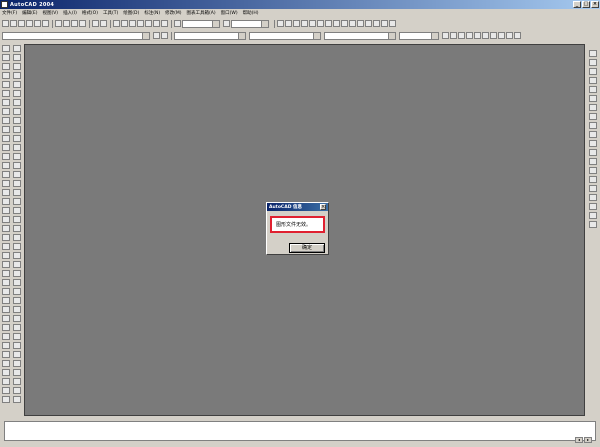 The height and width of the screenshot is (447, 600). What do you see at coordinates (6, 336) in the screenshot?
I see `fillet-icon` at bounding box center [6, 336].